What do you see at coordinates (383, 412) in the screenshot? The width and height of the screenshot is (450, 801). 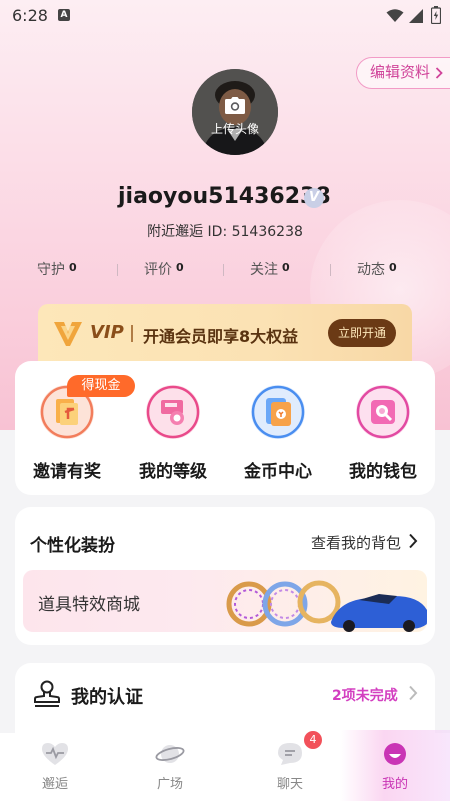 I see `wallet-search-icon` at bounding box center [383, 412].